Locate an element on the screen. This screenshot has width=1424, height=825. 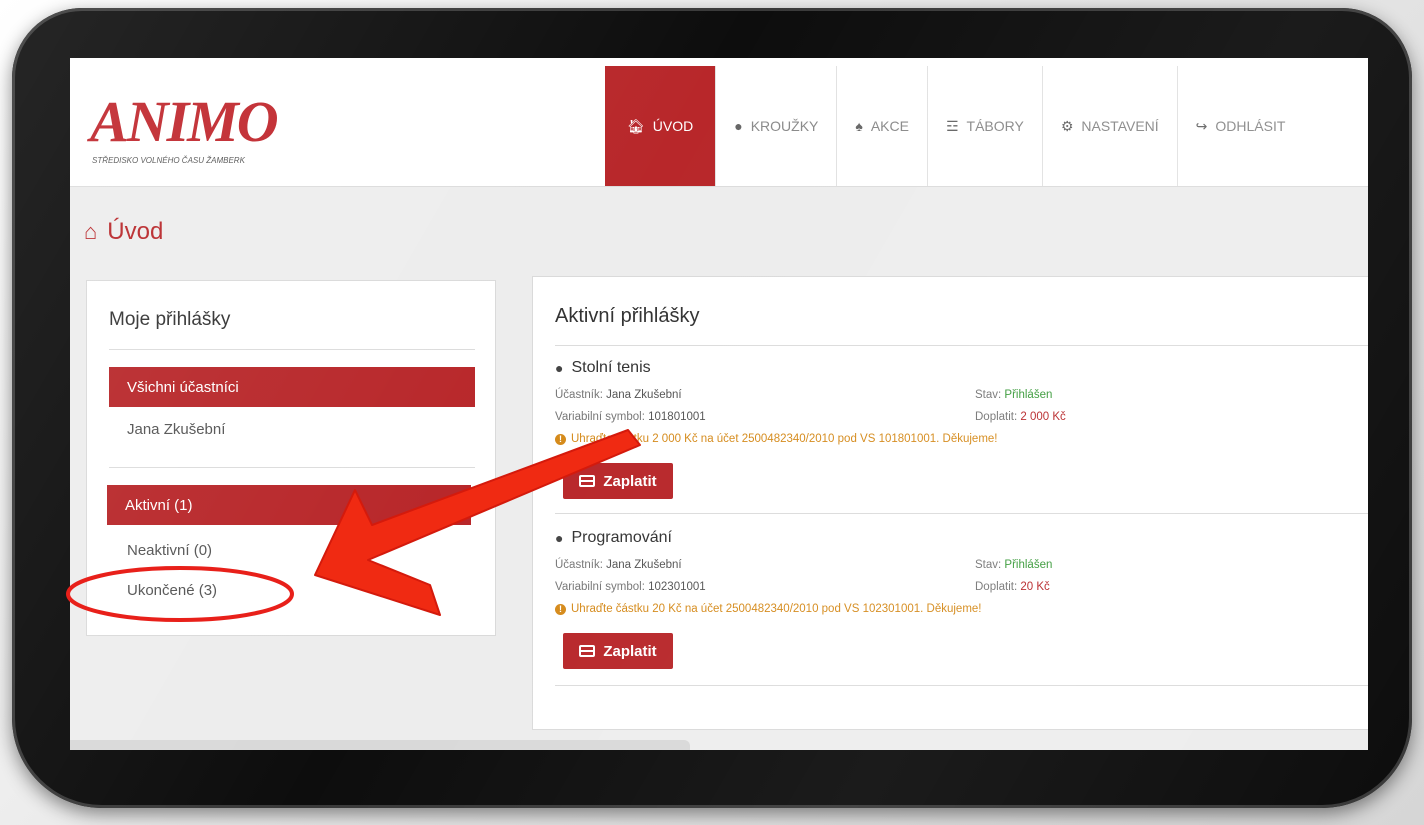
vs-row: Variabilní symbol: 102301001 is located at coordinates (630, 587).